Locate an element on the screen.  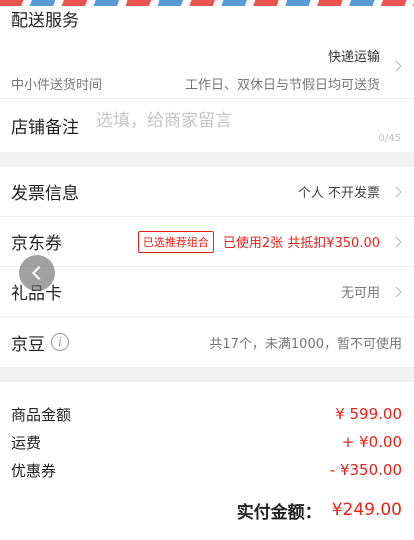
jingdou-title: 京豆 is located at coordinates (28, 344).